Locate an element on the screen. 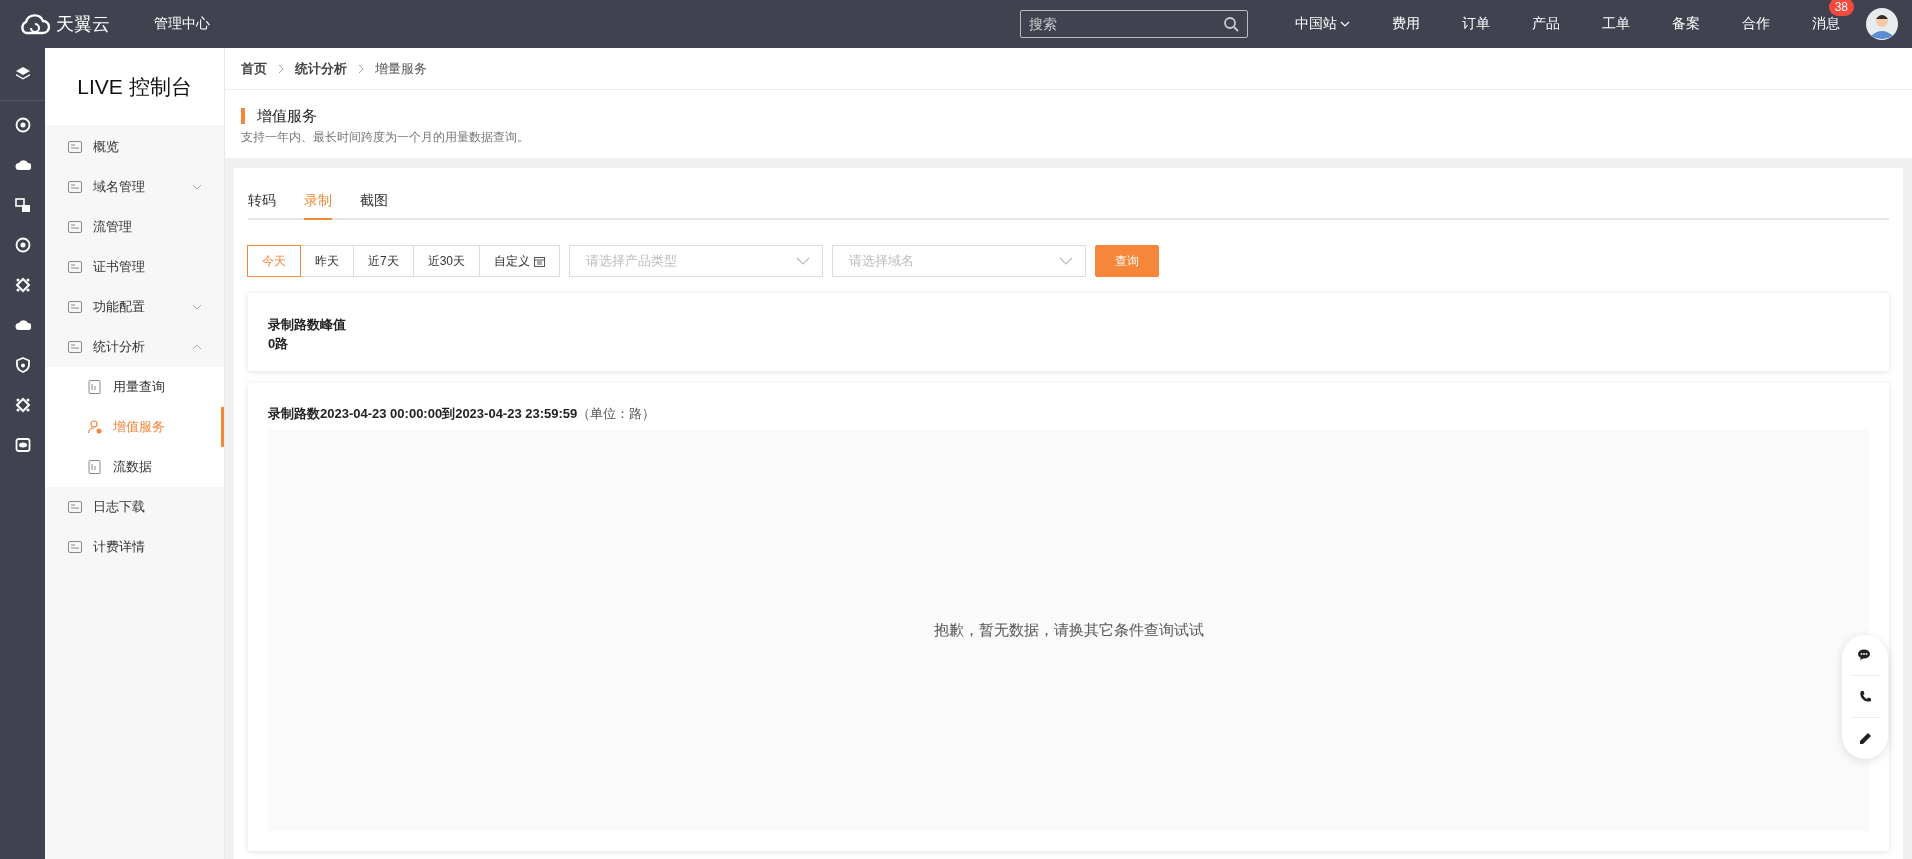 Image resolution: width=1912 pixels, height=859 pixels. sidebar-subitem: 流数据 is located at coordinates (134, 467).